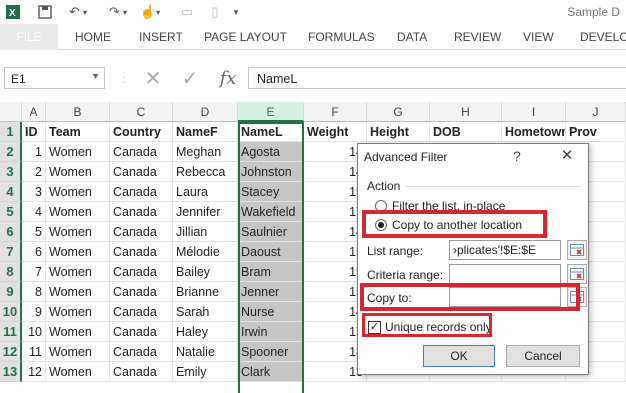 The image size is (626, 393). What do you see at coordinates (271, 252) in the screenshot?
I see `table-cell: Daoust` at bounding box center [271, 252].